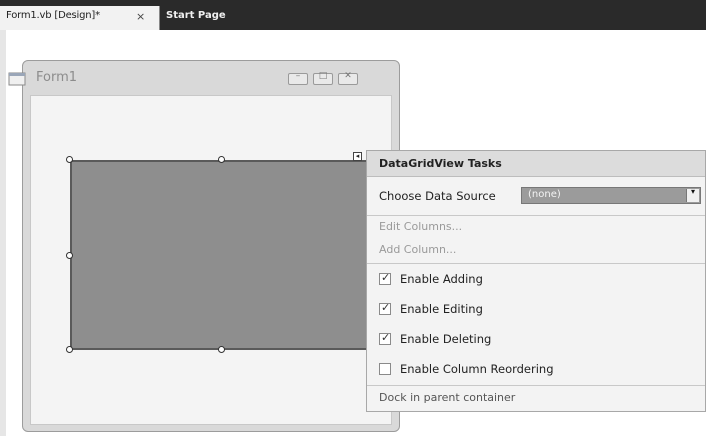 This screenshot has height=436, width=706. What do you see at coordinates (53, 15) in the screenshot?
I see `tab-form1-design-label: Form1.vb [Design]*` at bounding box center [53, 15].